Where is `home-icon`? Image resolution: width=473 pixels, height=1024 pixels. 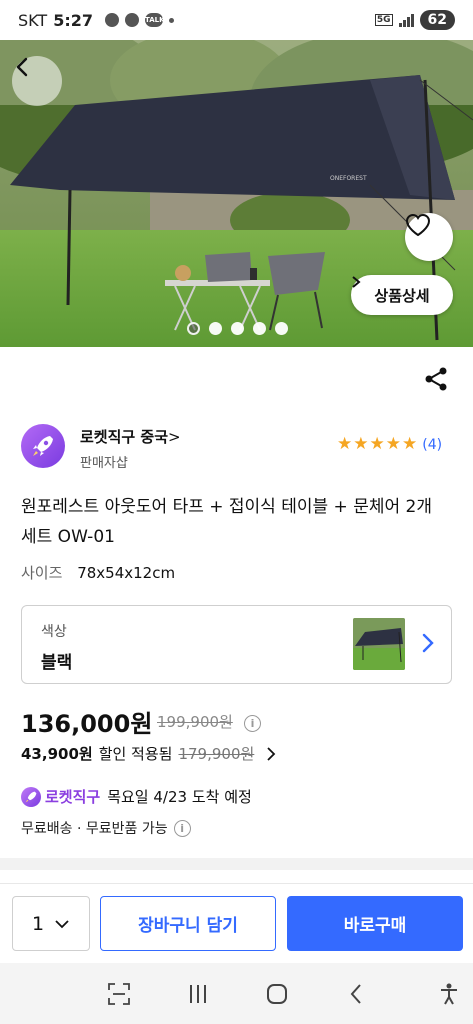
home-icon is located at coordinates (277, 994).